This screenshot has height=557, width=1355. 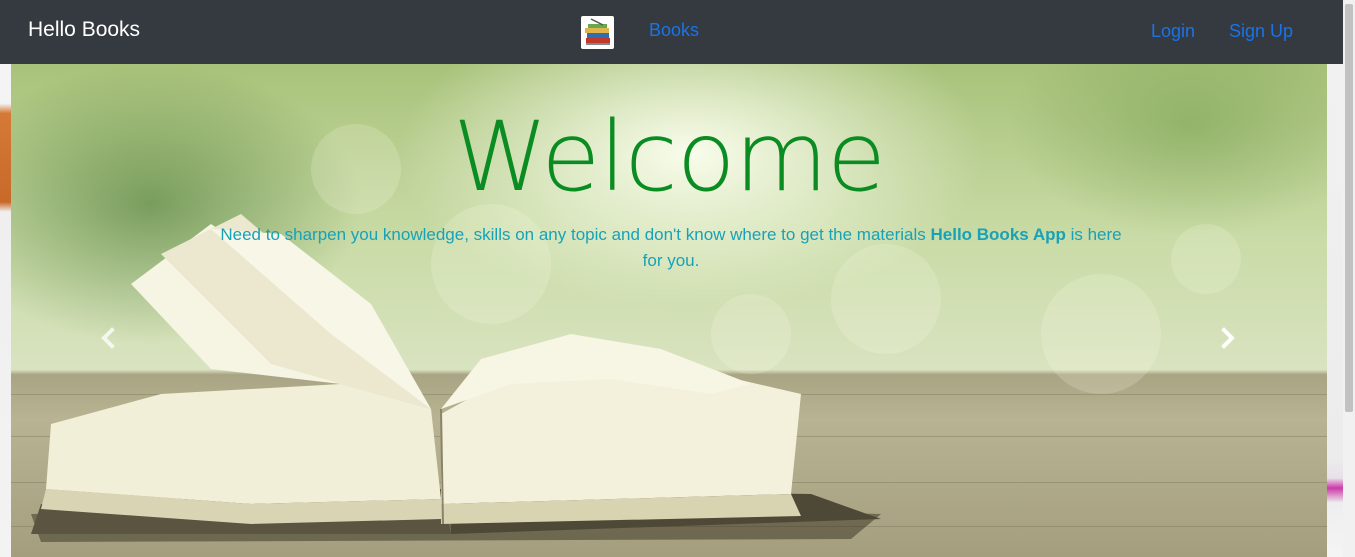 I want to click on books-stack-icon, so click(x=597, y=32).